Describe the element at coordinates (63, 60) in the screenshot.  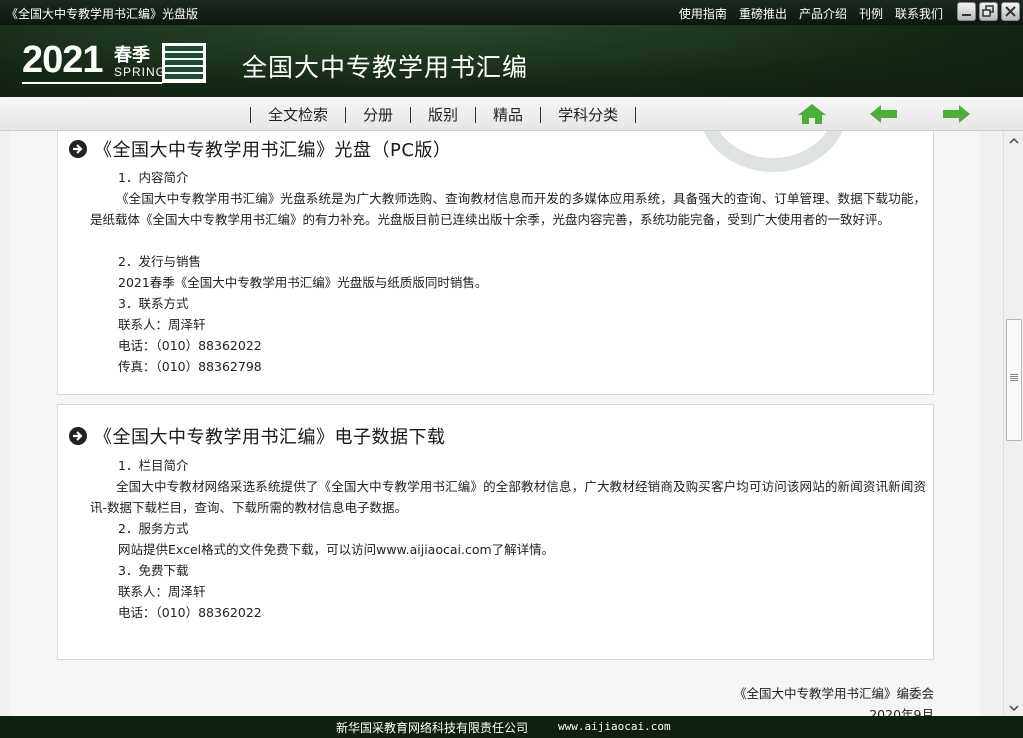
I see `logo-year: 2021` at that location.